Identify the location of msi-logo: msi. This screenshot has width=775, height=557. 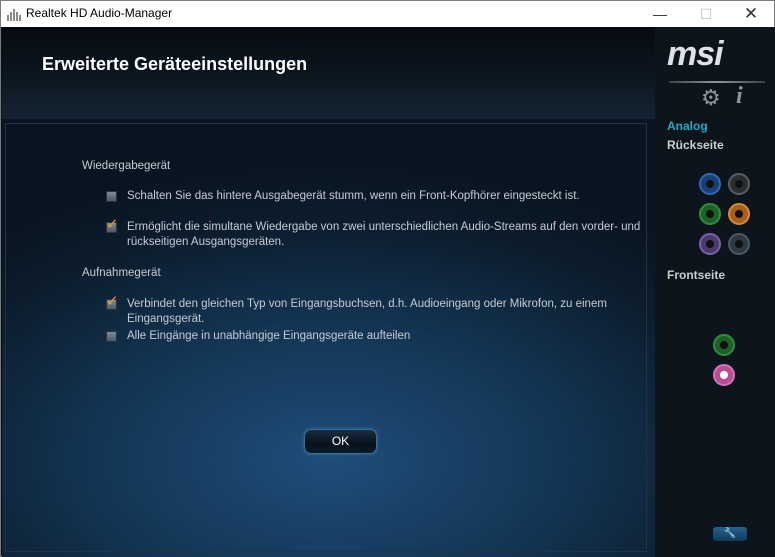
(695, 54).